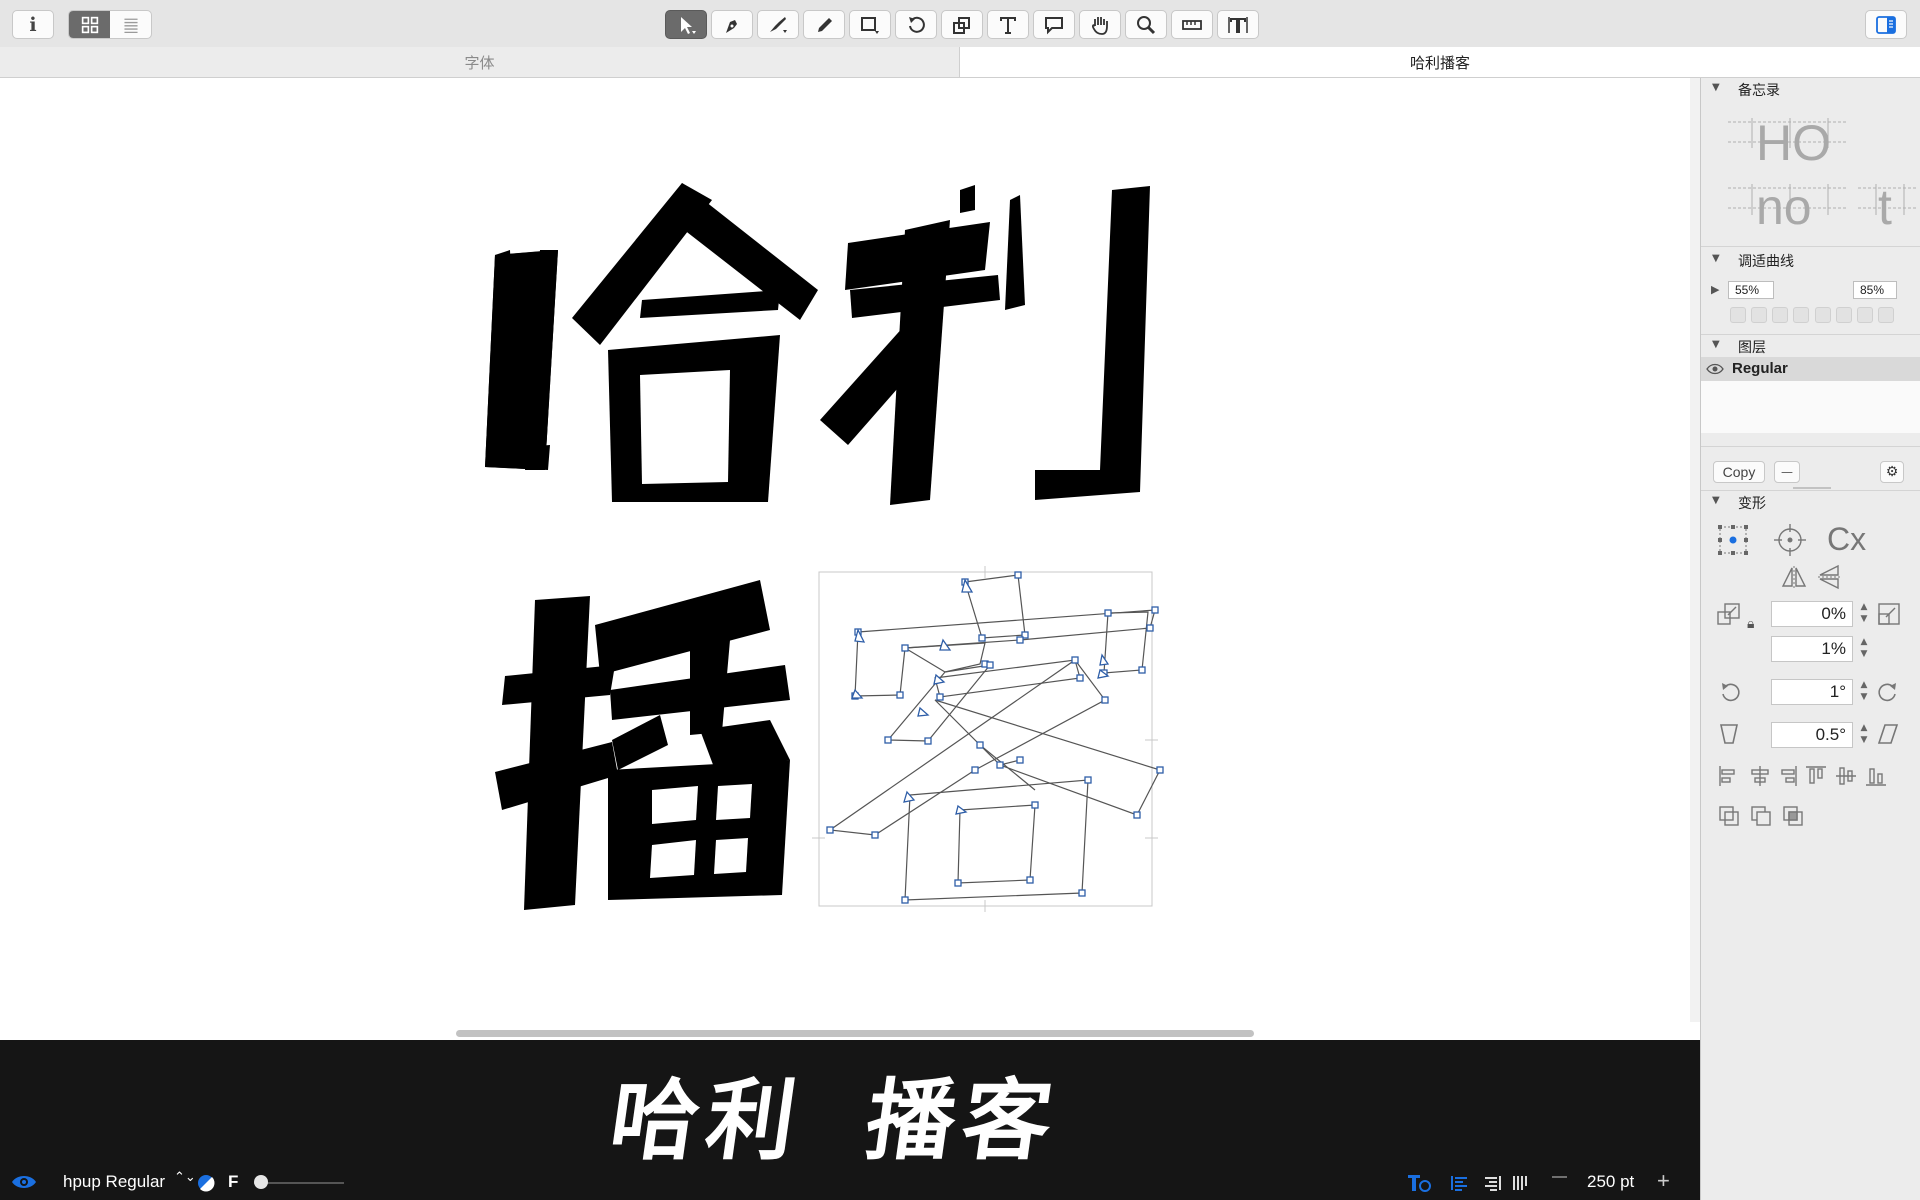  What do you see at coordinates (988, 739) in the screenshot?
I see `glyph-ke-outline` at bounding box center [988, 739].